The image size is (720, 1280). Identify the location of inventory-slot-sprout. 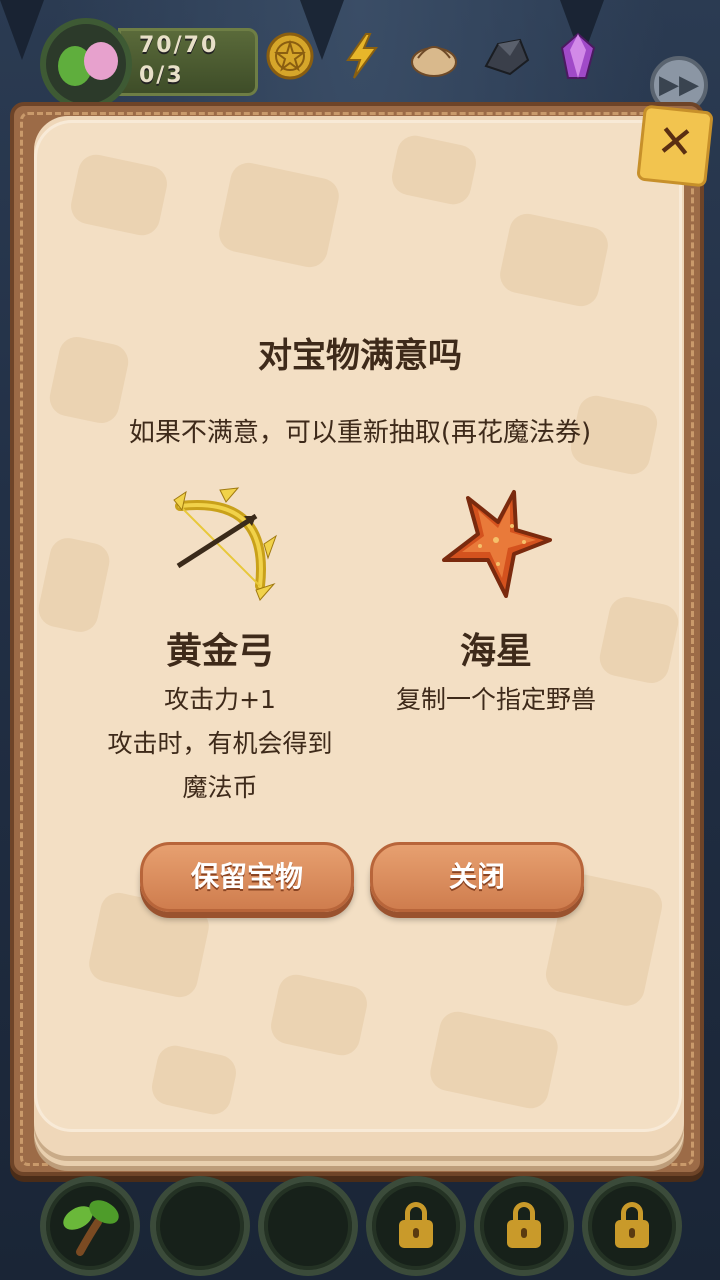
(90, 1226).